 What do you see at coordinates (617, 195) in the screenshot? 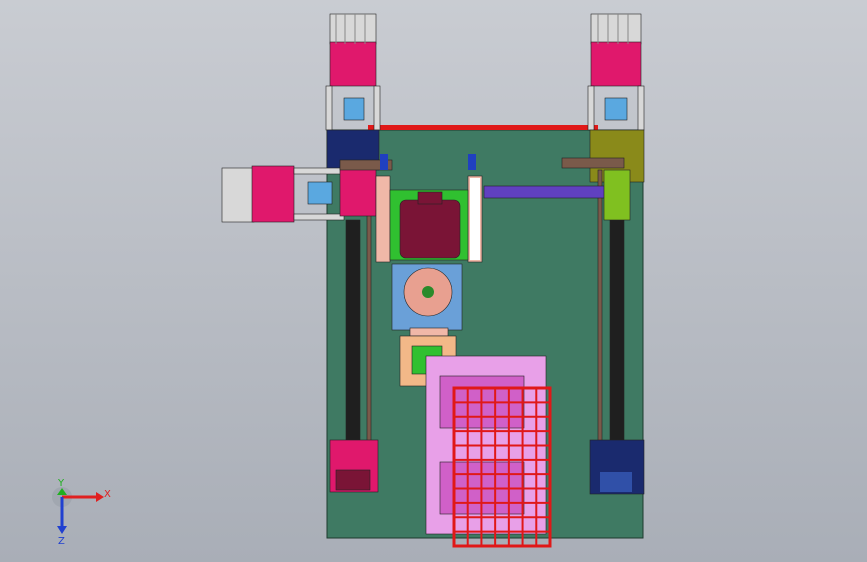
I see `x-screw-end-block` at bounding box center [617, 195].